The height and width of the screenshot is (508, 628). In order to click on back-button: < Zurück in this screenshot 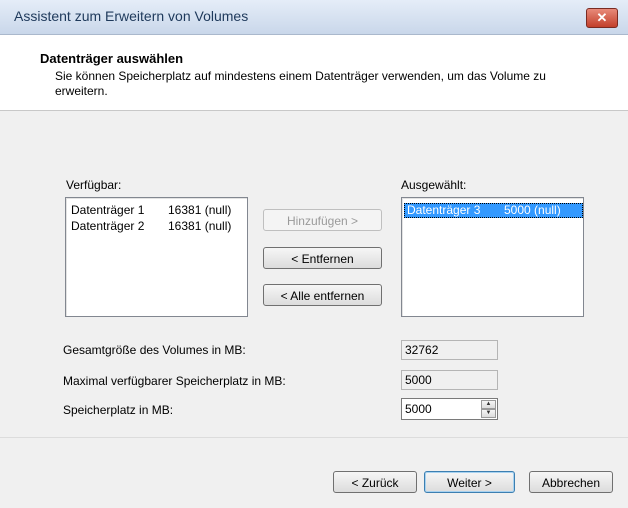, I will do `click(375, 482)`.